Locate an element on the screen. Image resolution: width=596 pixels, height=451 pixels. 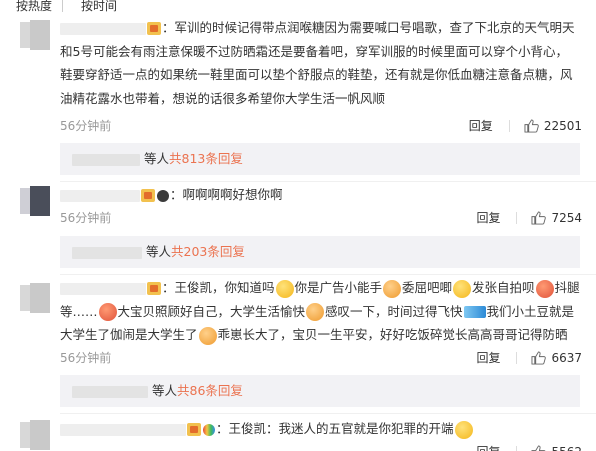
grin-emoji-icon is located at coordinates (284, 288).